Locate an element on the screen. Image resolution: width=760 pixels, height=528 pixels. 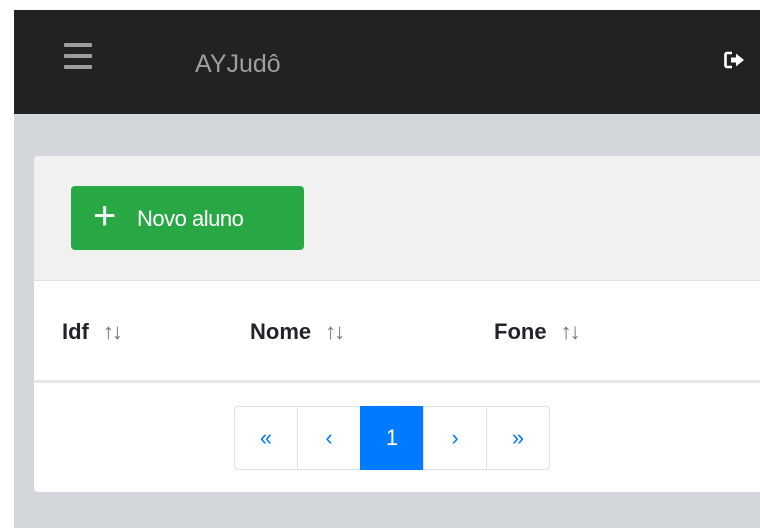
column-header-fone: Fone ↑↓ is located at coordinates (537, 332).